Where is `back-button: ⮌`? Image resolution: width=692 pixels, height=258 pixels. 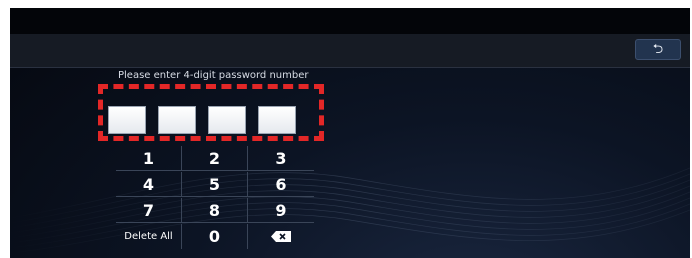
back-button: ⮌ is located at coordinates (658, 49).